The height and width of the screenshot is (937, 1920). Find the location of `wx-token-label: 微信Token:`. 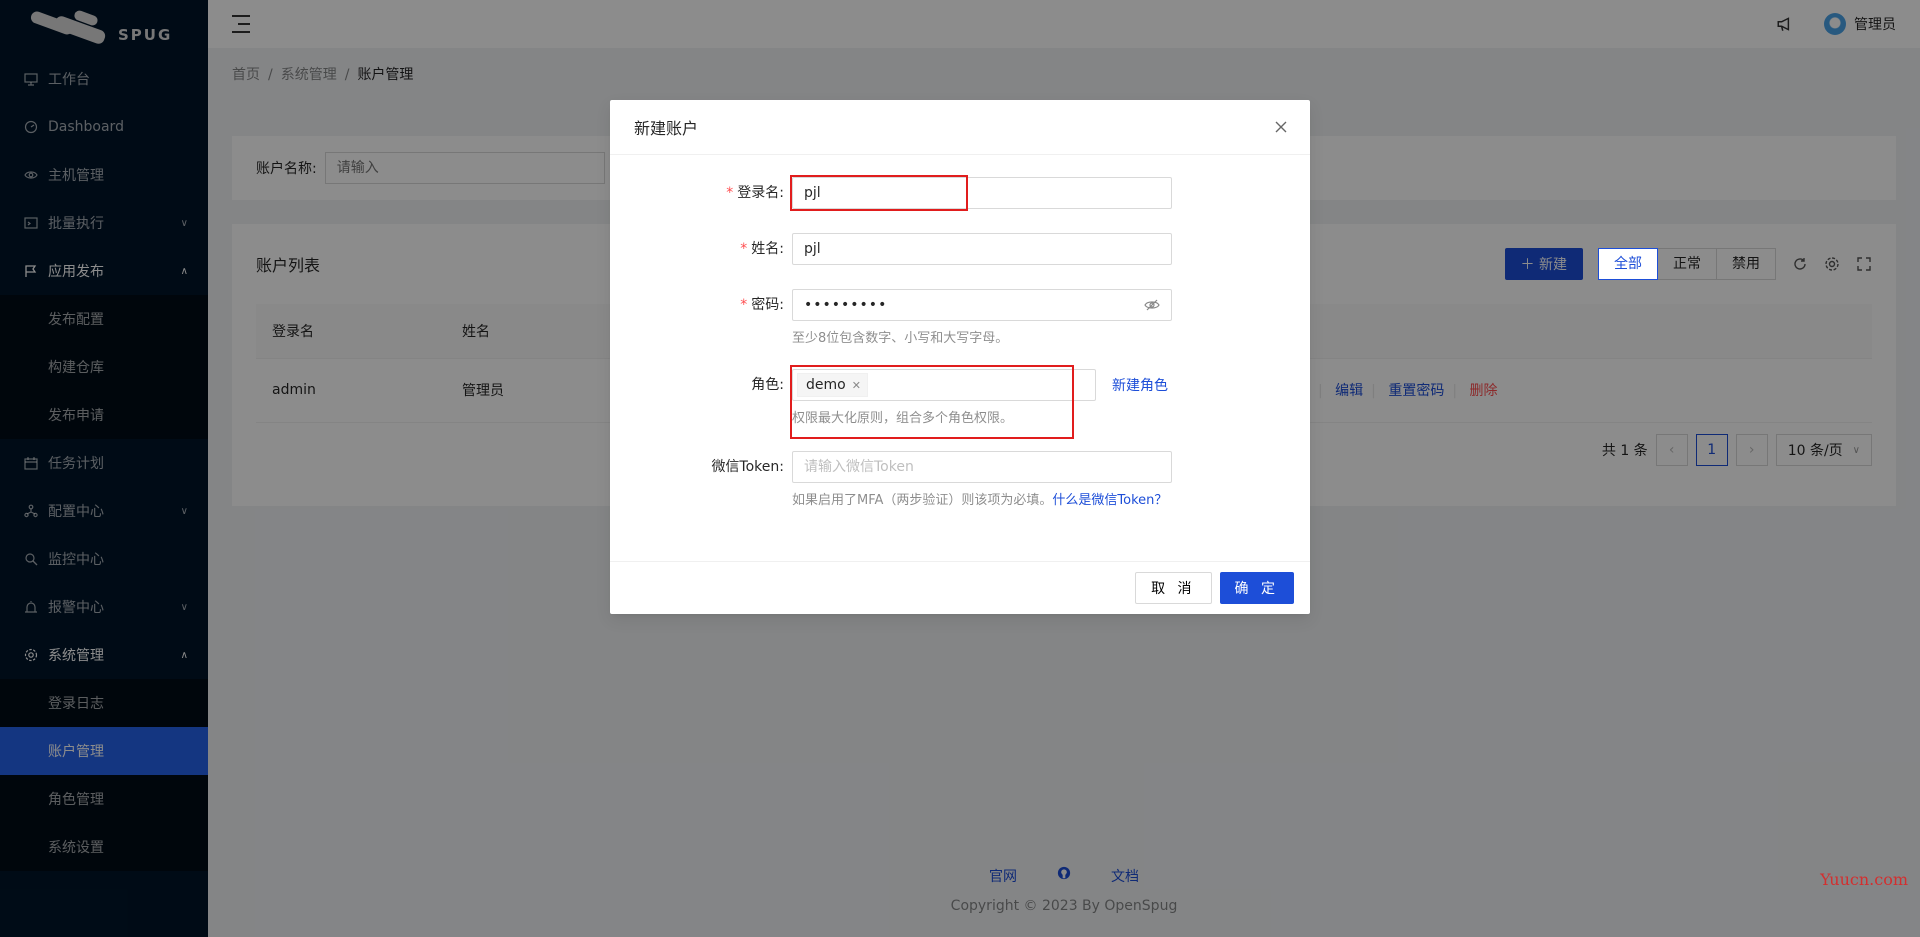

wx-token-label: 微信Token: is located at coordinates (747, 467).